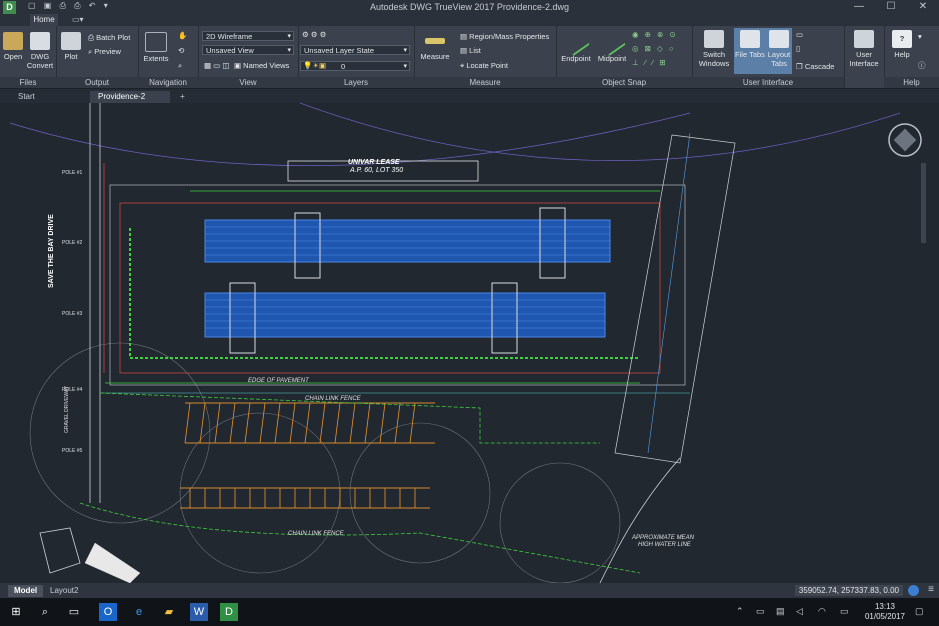 This screenshot has width=939, height=626. Describe the element at coordinates (470, 50) in the screenshot. I see `list-button: ▤ List` at that location.